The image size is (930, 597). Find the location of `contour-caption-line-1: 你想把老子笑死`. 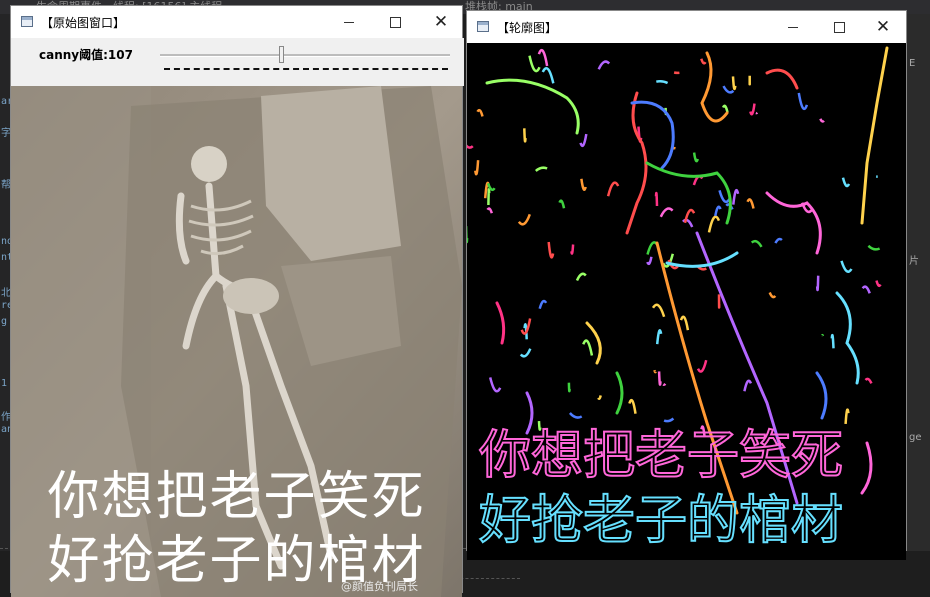

contour-caption-line-1: 你想把老子笑死 is located at coordinates (661, 456).